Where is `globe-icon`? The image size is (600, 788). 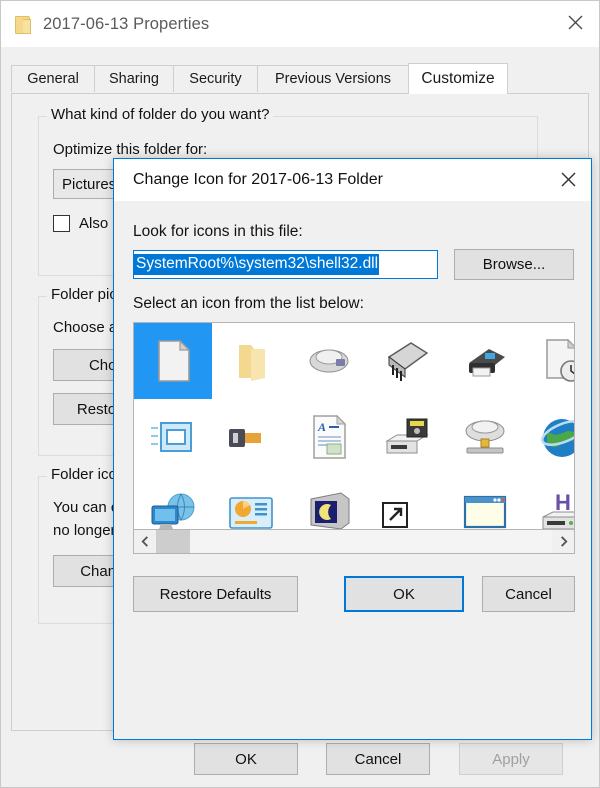 globe-icon is located at coordinates (555, 437).